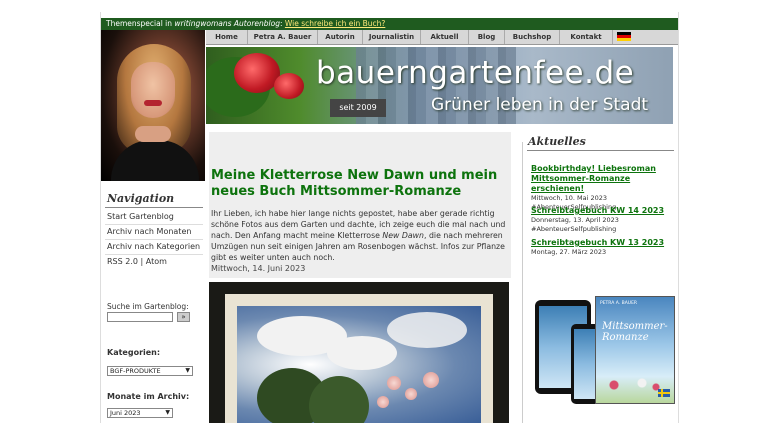 The height and width of the screenshot is (423, 777). Describe the element at coordinates (148, 396) in the screenshot. I see `archive-label: Monate im Archiv:` at that location.